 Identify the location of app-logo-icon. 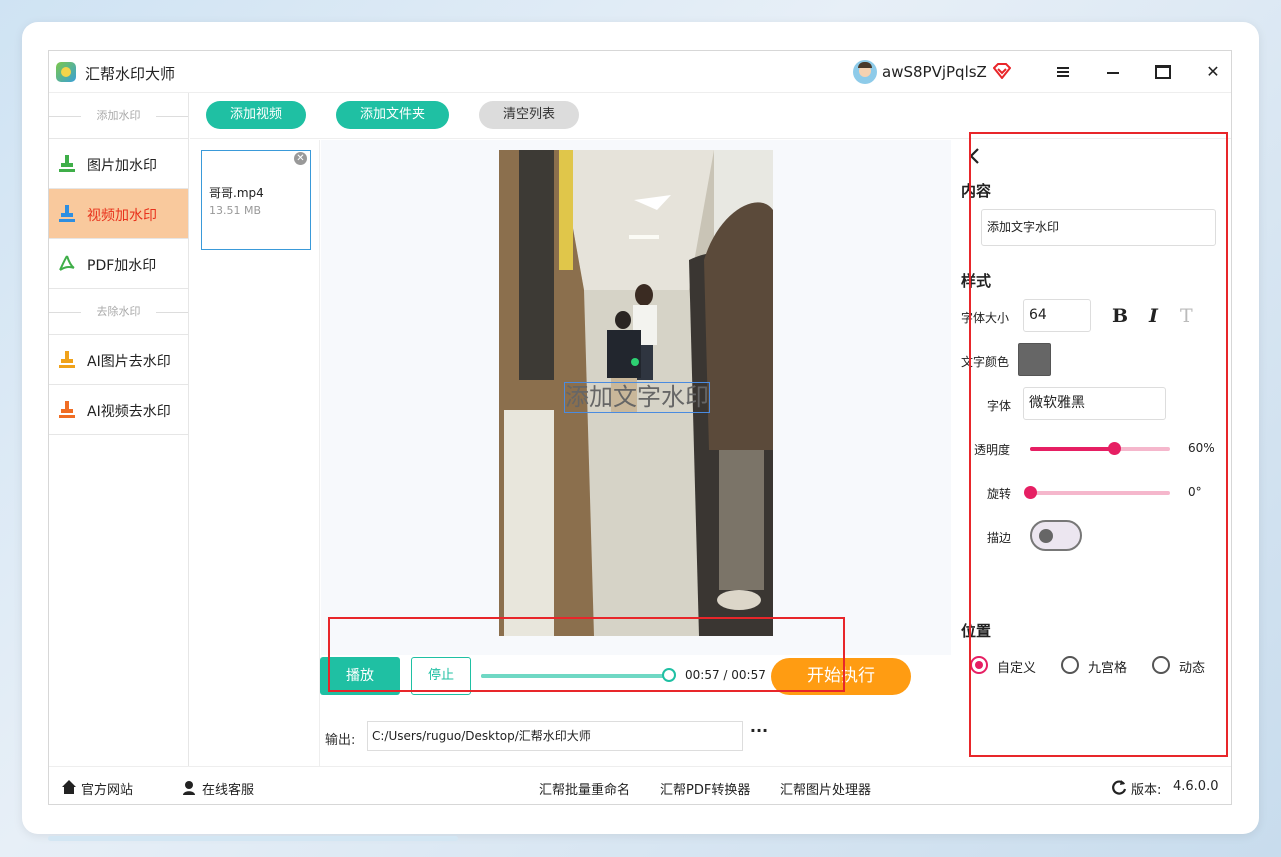
(66, 72).